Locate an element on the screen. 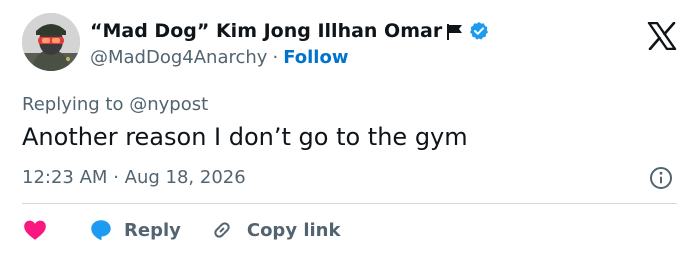 This screenshot has height=256, width=700. heart-icon is located at coordinates (35, 230).